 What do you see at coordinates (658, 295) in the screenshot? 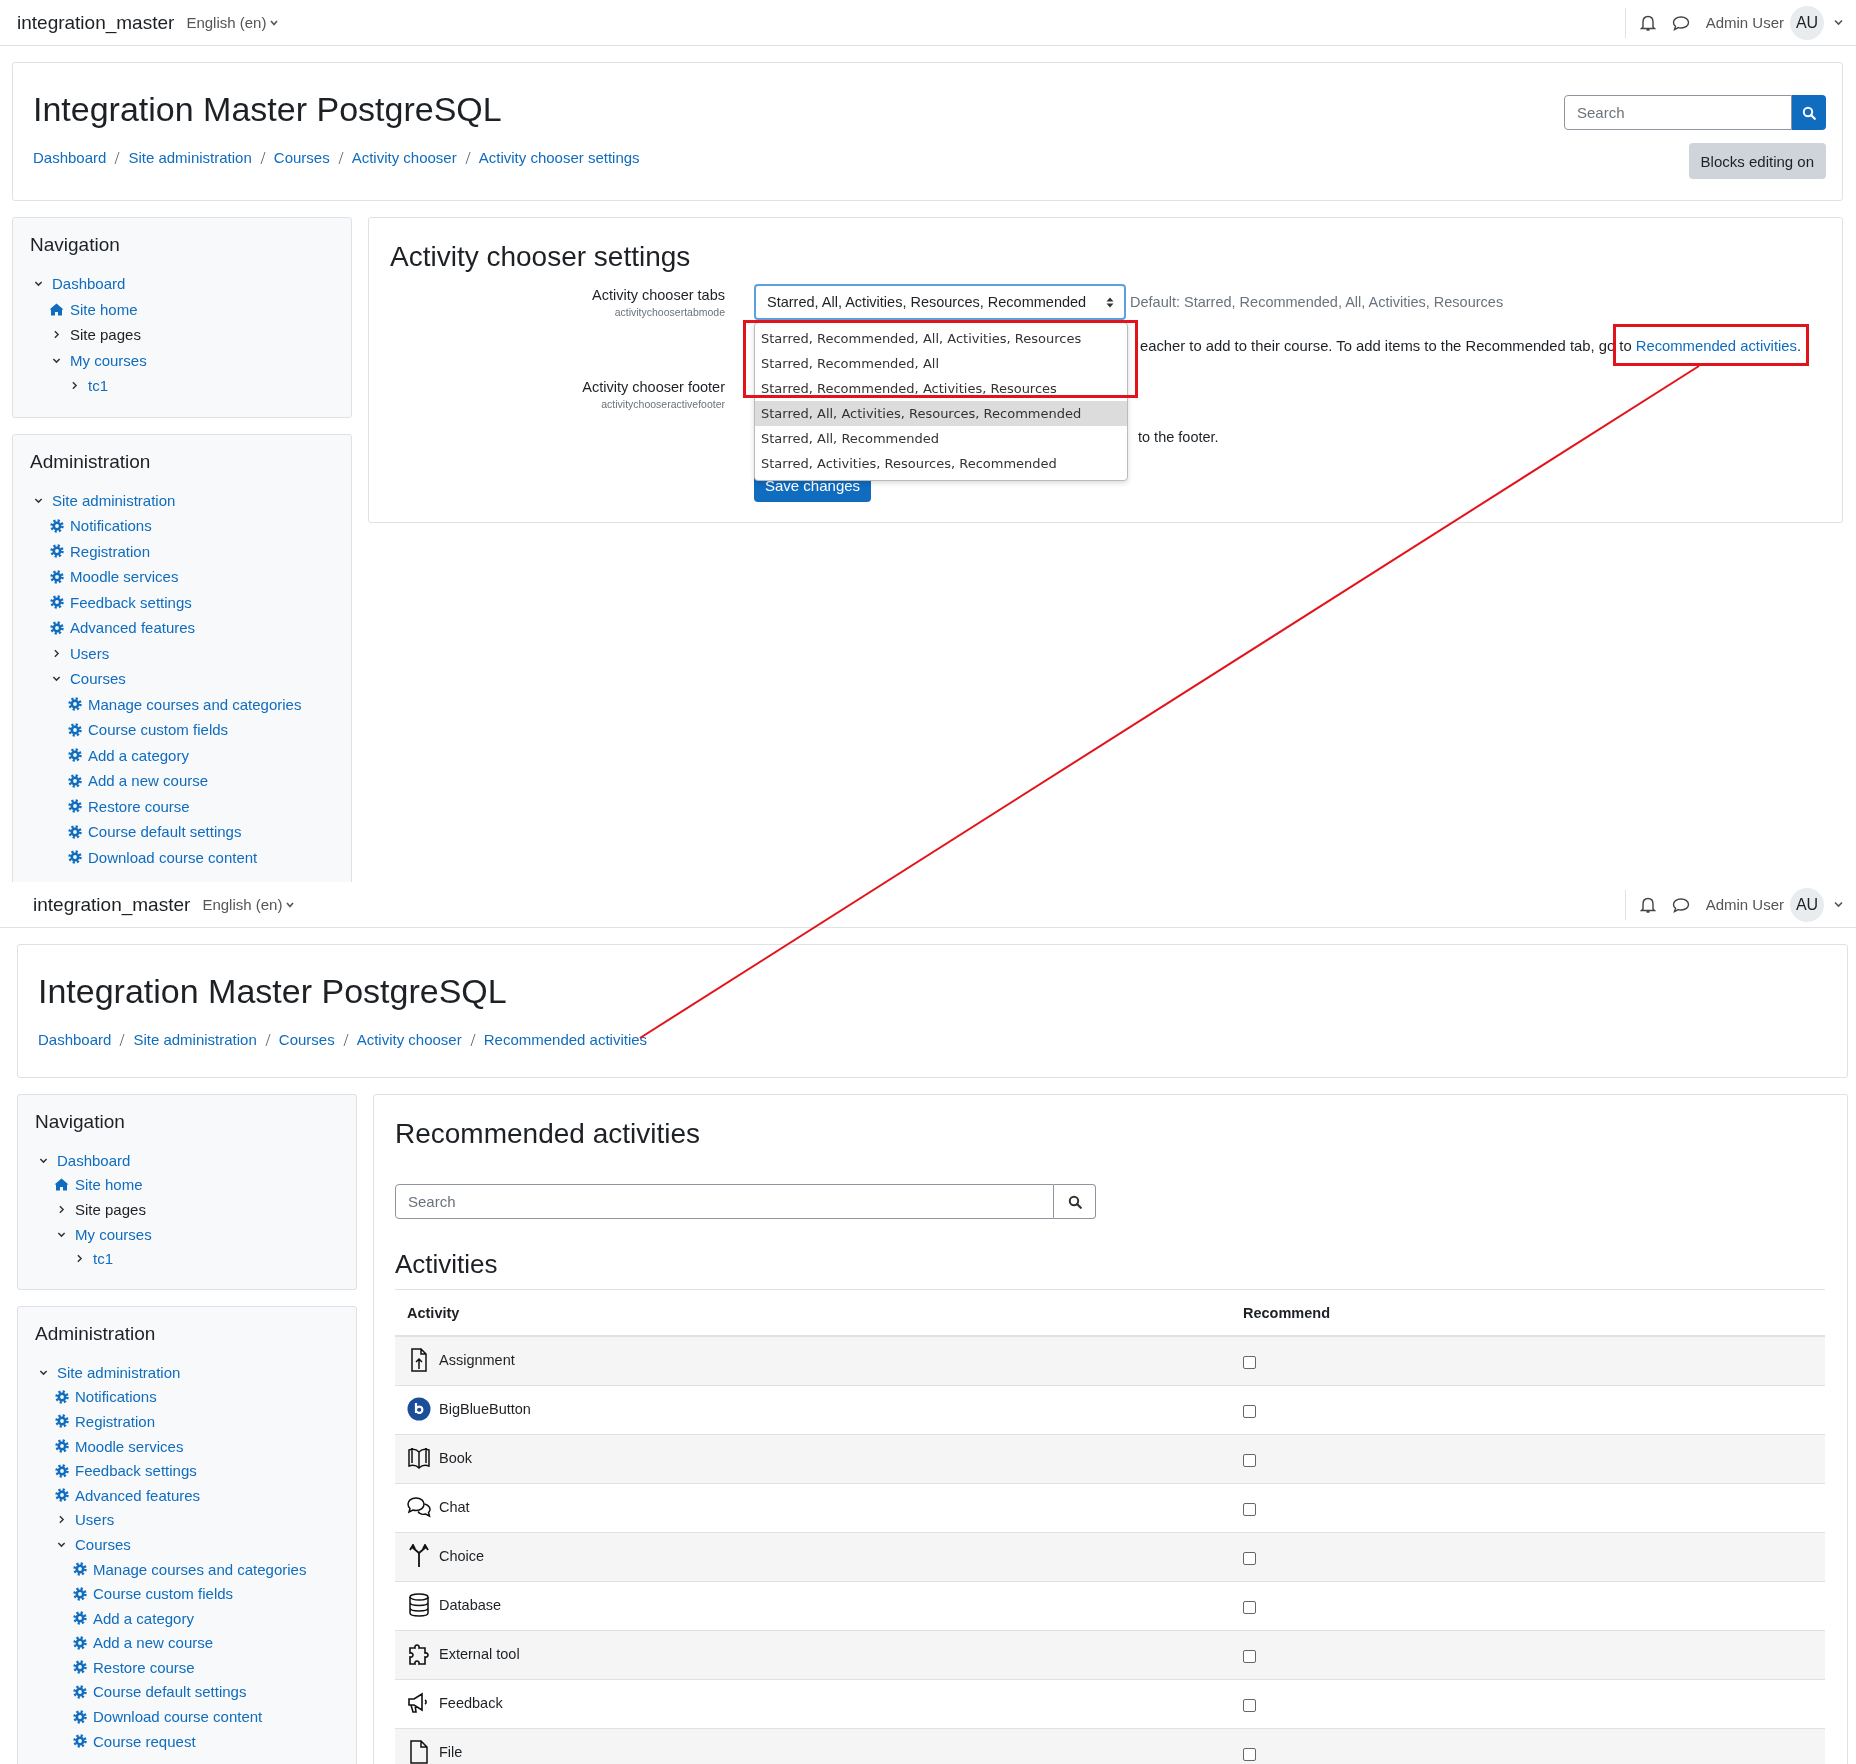
I see `setting-label: Activity chooser tabs` at bounding box center [658, 295].